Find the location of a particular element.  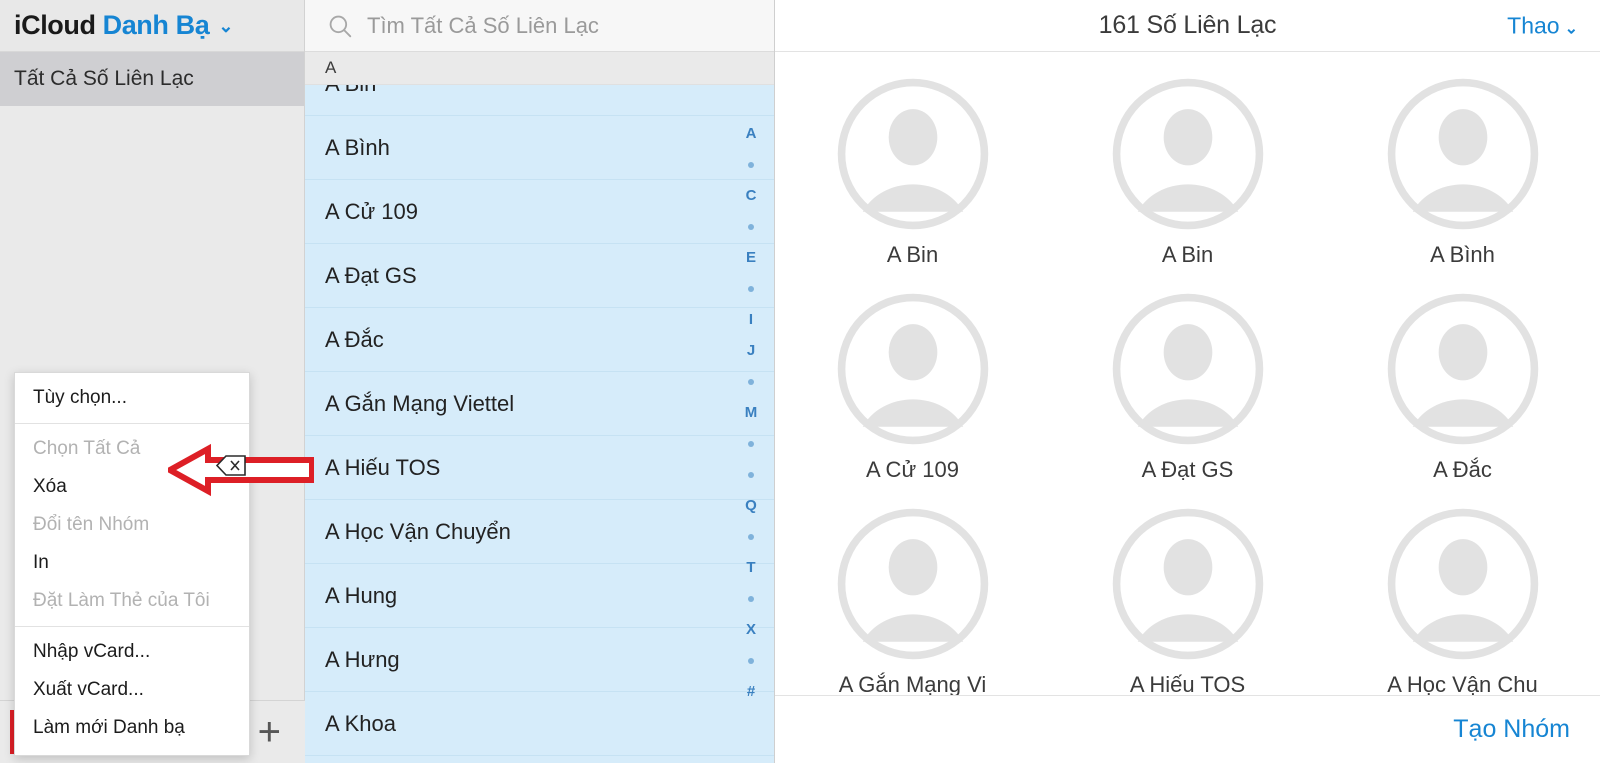

contact-name: A Hung is located at coordinates (361, 595).